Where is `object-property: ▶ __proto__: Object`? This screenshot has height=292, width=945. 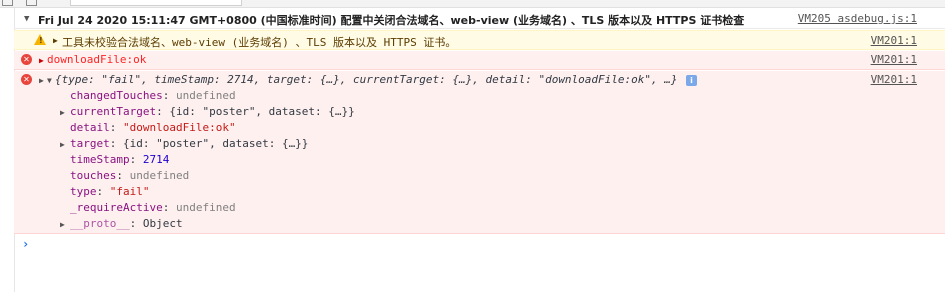 object-property: ▶ __proto__: Object is located at coordinates (121, 223).